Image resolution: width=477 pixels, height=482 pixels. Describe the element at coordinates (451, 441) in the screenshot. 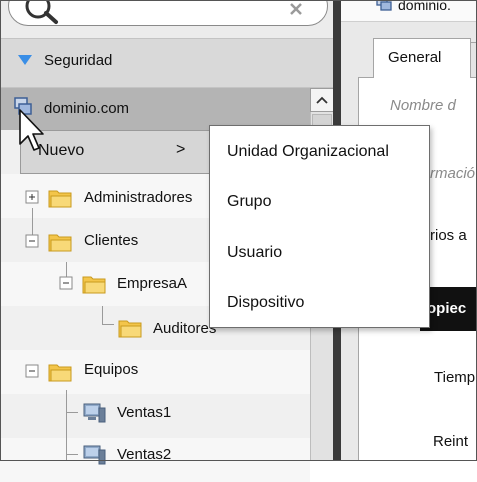

I see `reint-label: Reint` at that location.